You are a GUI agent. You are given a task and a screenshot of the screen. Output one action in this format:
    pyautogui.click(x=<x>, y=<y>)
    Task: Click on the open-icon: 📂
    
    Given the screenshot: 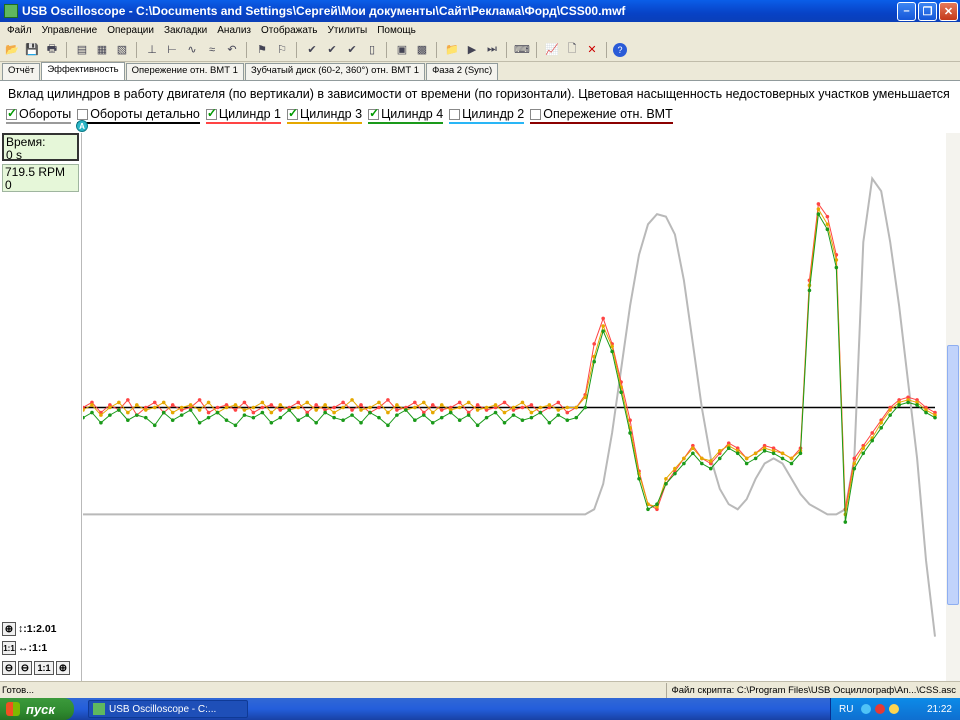 What is the action you would take?
    pyautogui.click(x=12, y=50)
    